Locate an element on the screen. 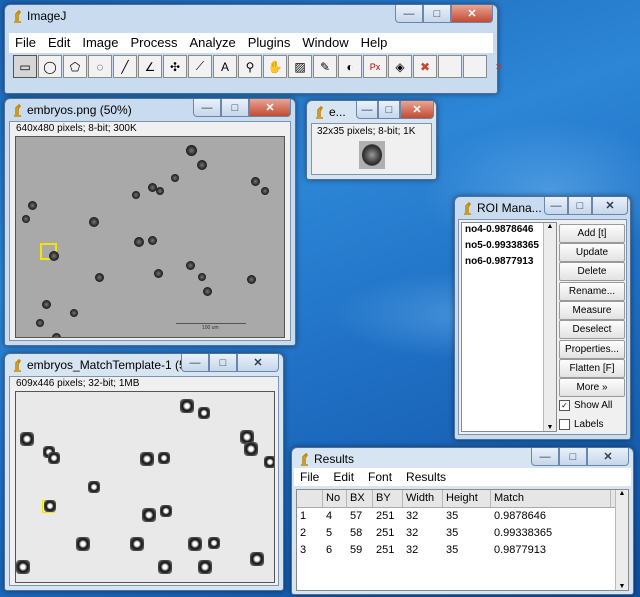 The image size is (640, 597). pencil-tool-icon: ✎ is located at coordinates (325, 66).